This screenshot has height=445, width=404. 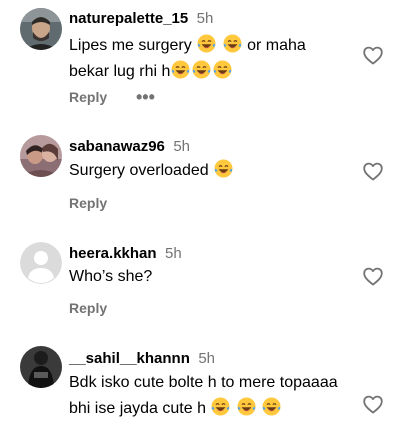 I want to click on comment-header: __sahil__khannn 5h, so click(x=142, y=359).